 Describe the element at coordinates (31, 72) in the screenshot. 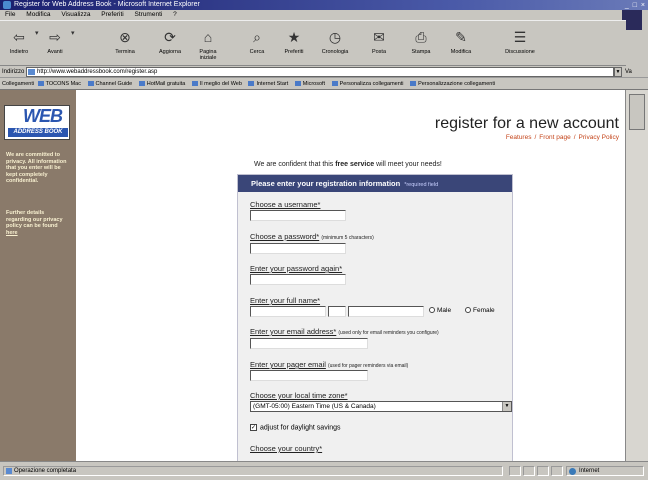

I see `page-icon` at that location.